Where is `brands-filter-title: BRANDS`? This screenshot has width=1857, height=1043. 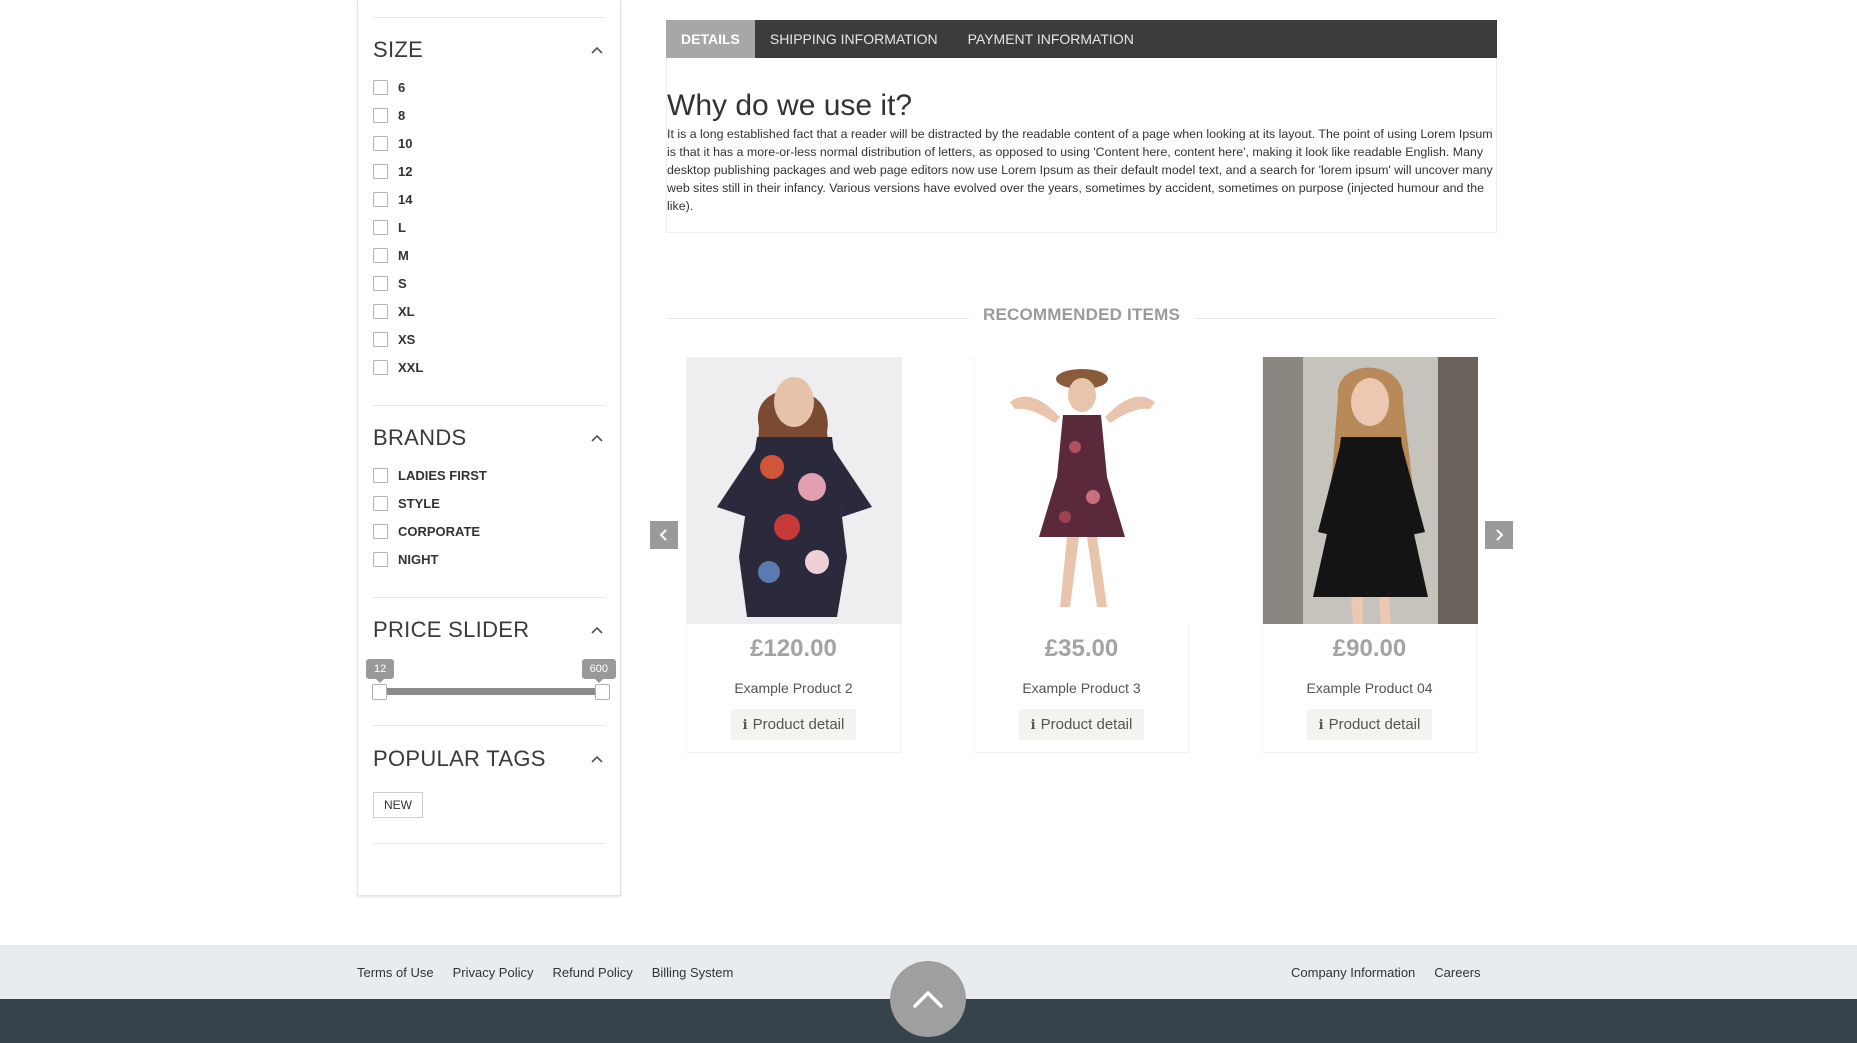 brands-filter-title: BRANDS is located at coordinates (420, 437).